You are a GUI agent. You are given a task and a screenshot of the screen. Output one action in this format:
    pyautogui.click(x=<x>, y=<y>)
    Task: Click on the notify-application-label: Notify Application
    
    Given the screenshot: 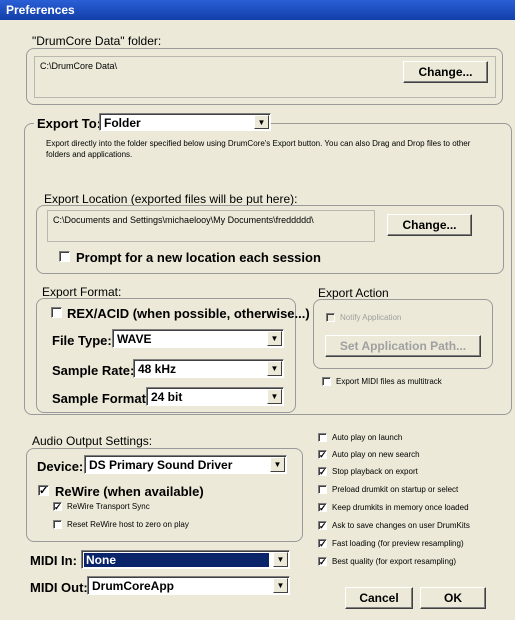 What is the action you would take?
    pyautogui.click(x=371, y=317)
    